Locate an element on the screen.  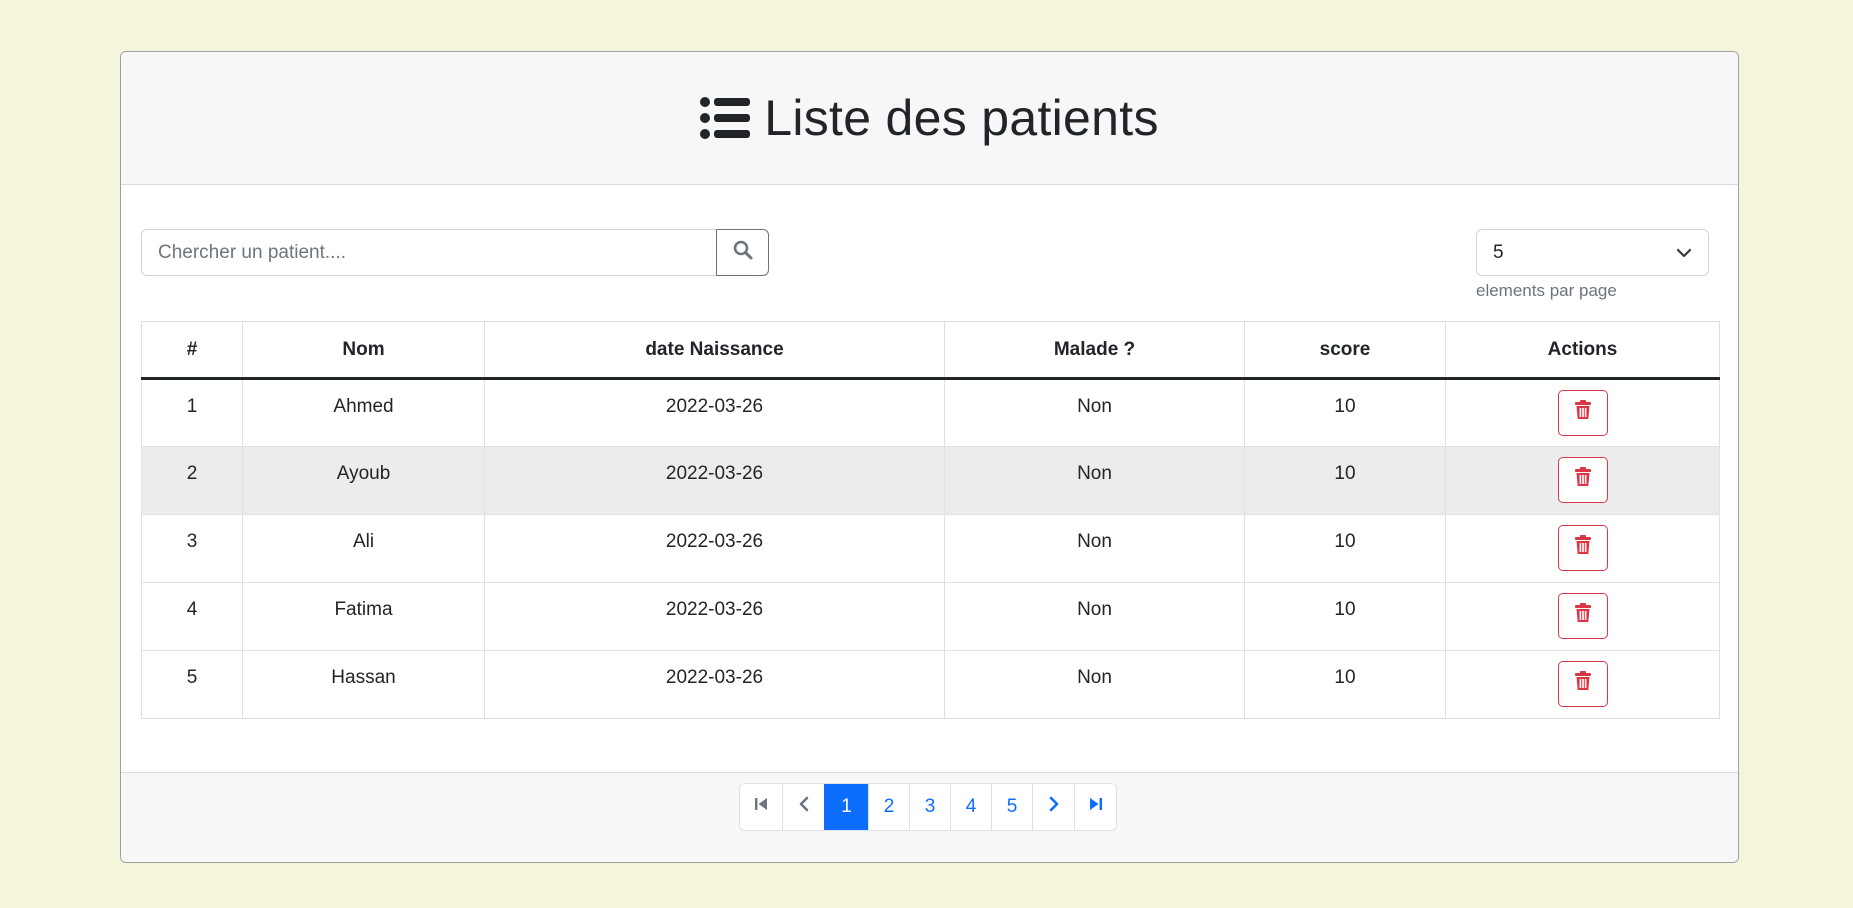
table-row: 3 Ali 2022-03-26 Non 10 is located at coordinates (930, 548).